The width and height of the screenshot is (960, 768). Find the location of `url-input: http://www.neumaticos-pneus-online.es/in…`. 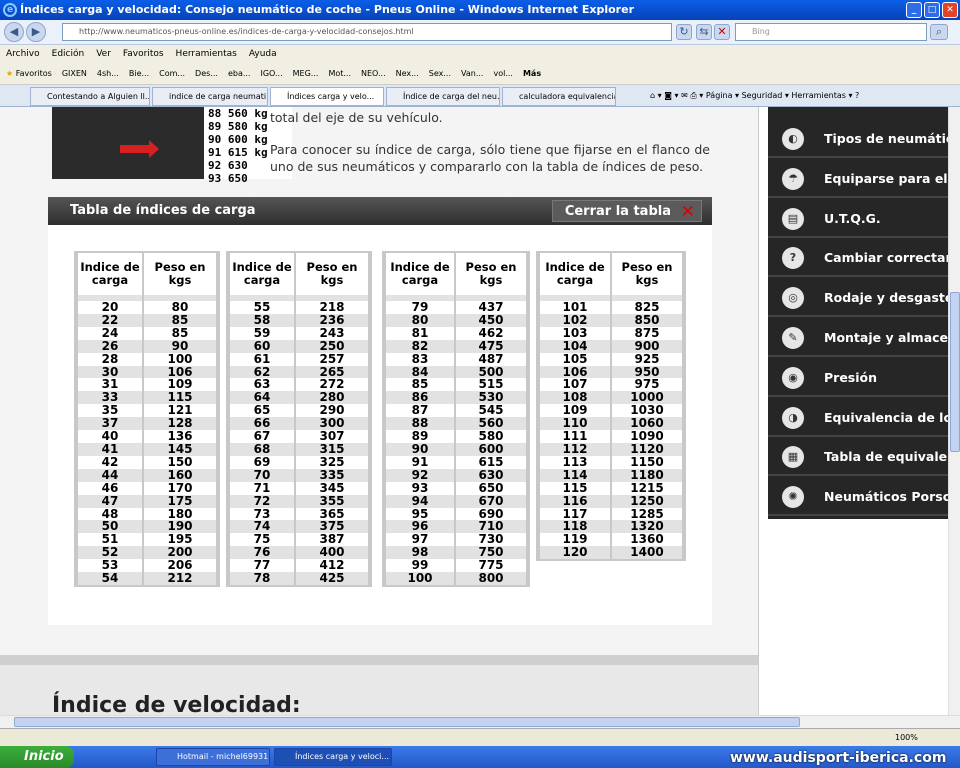

url-input: http://www.neumaticos-pneus-online.es/in… is located at coordinates (367, 32).